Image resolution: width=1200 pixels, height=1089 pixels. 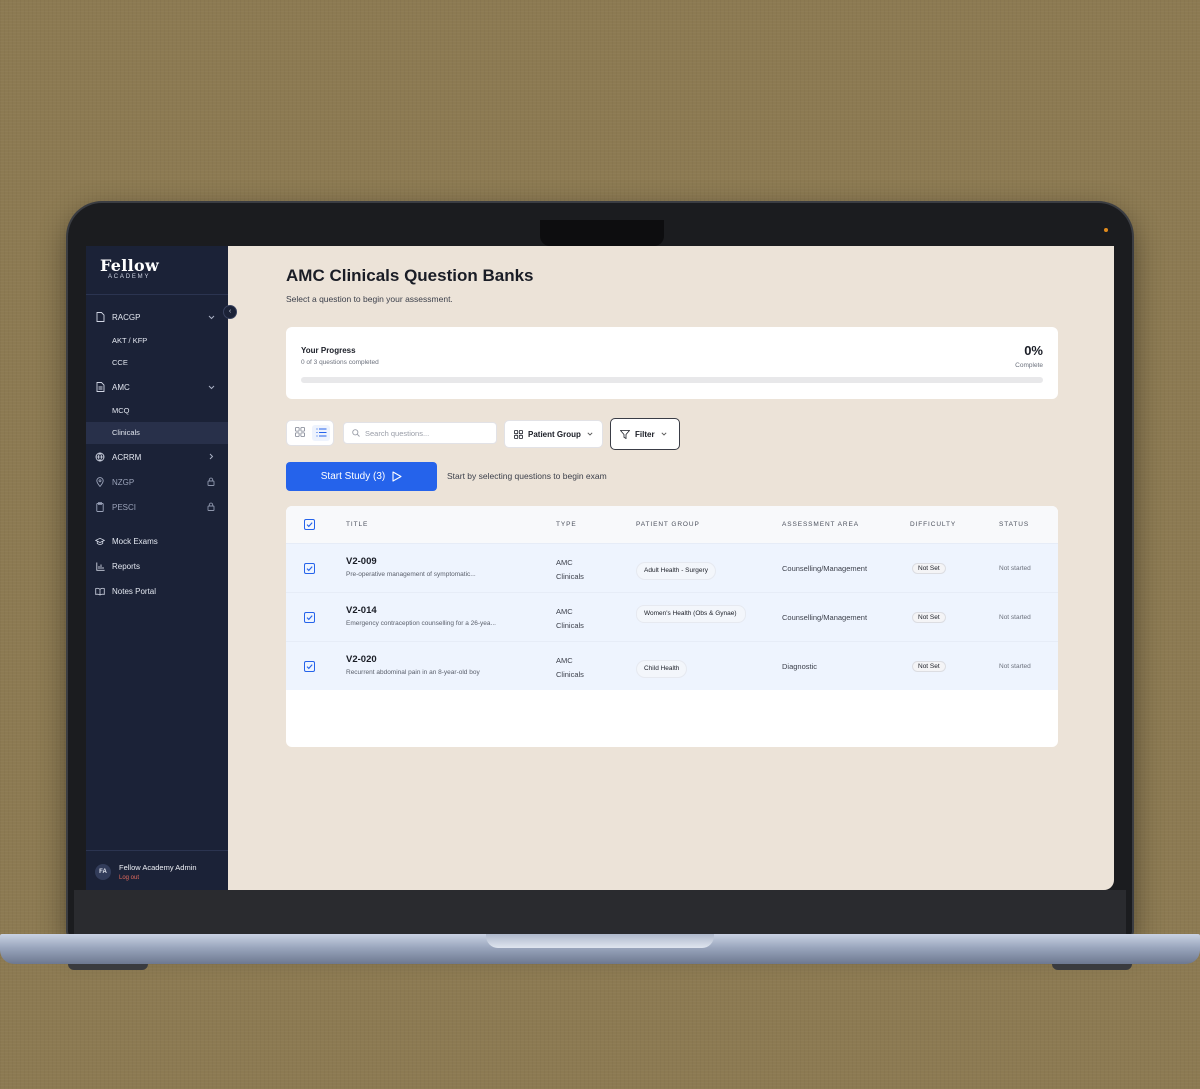 I want to click on patient-group-label: Patient Group, so click(x=554, y=434).